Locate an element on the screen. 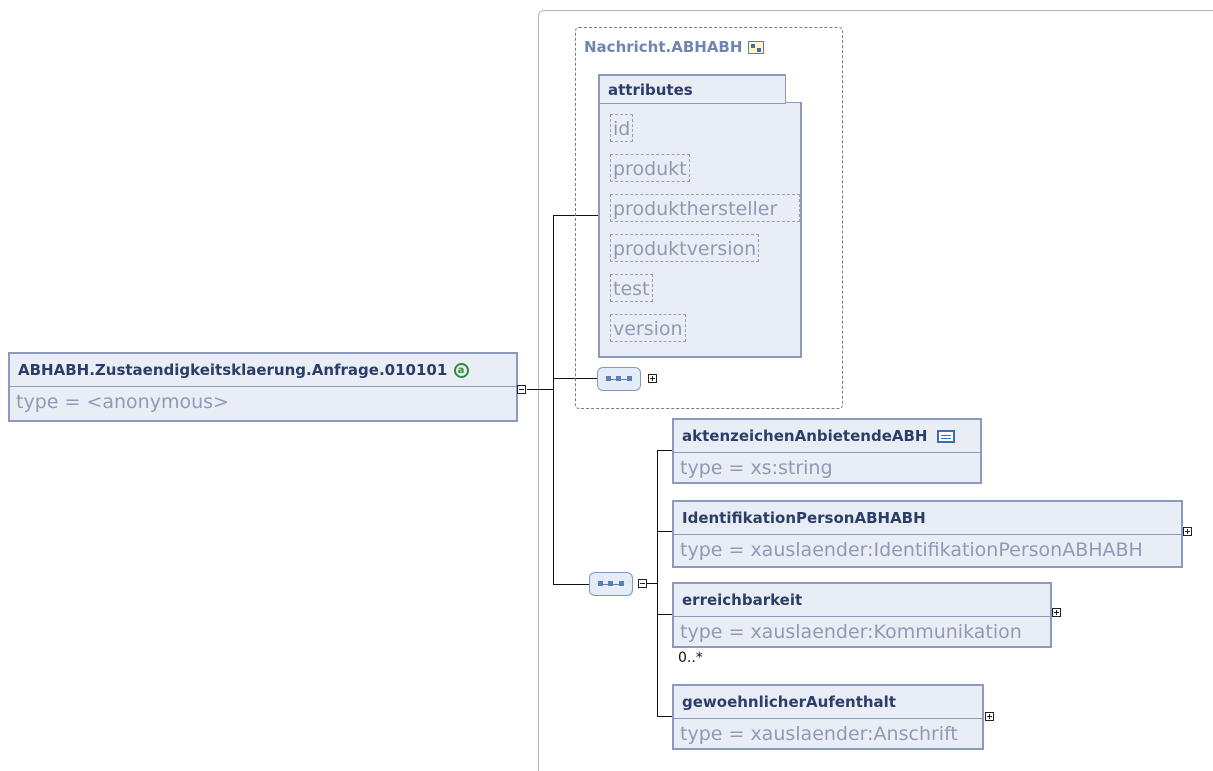 This screenshot has height=771, width=1213. complex-type-icon is located at coordinates (755, 47).